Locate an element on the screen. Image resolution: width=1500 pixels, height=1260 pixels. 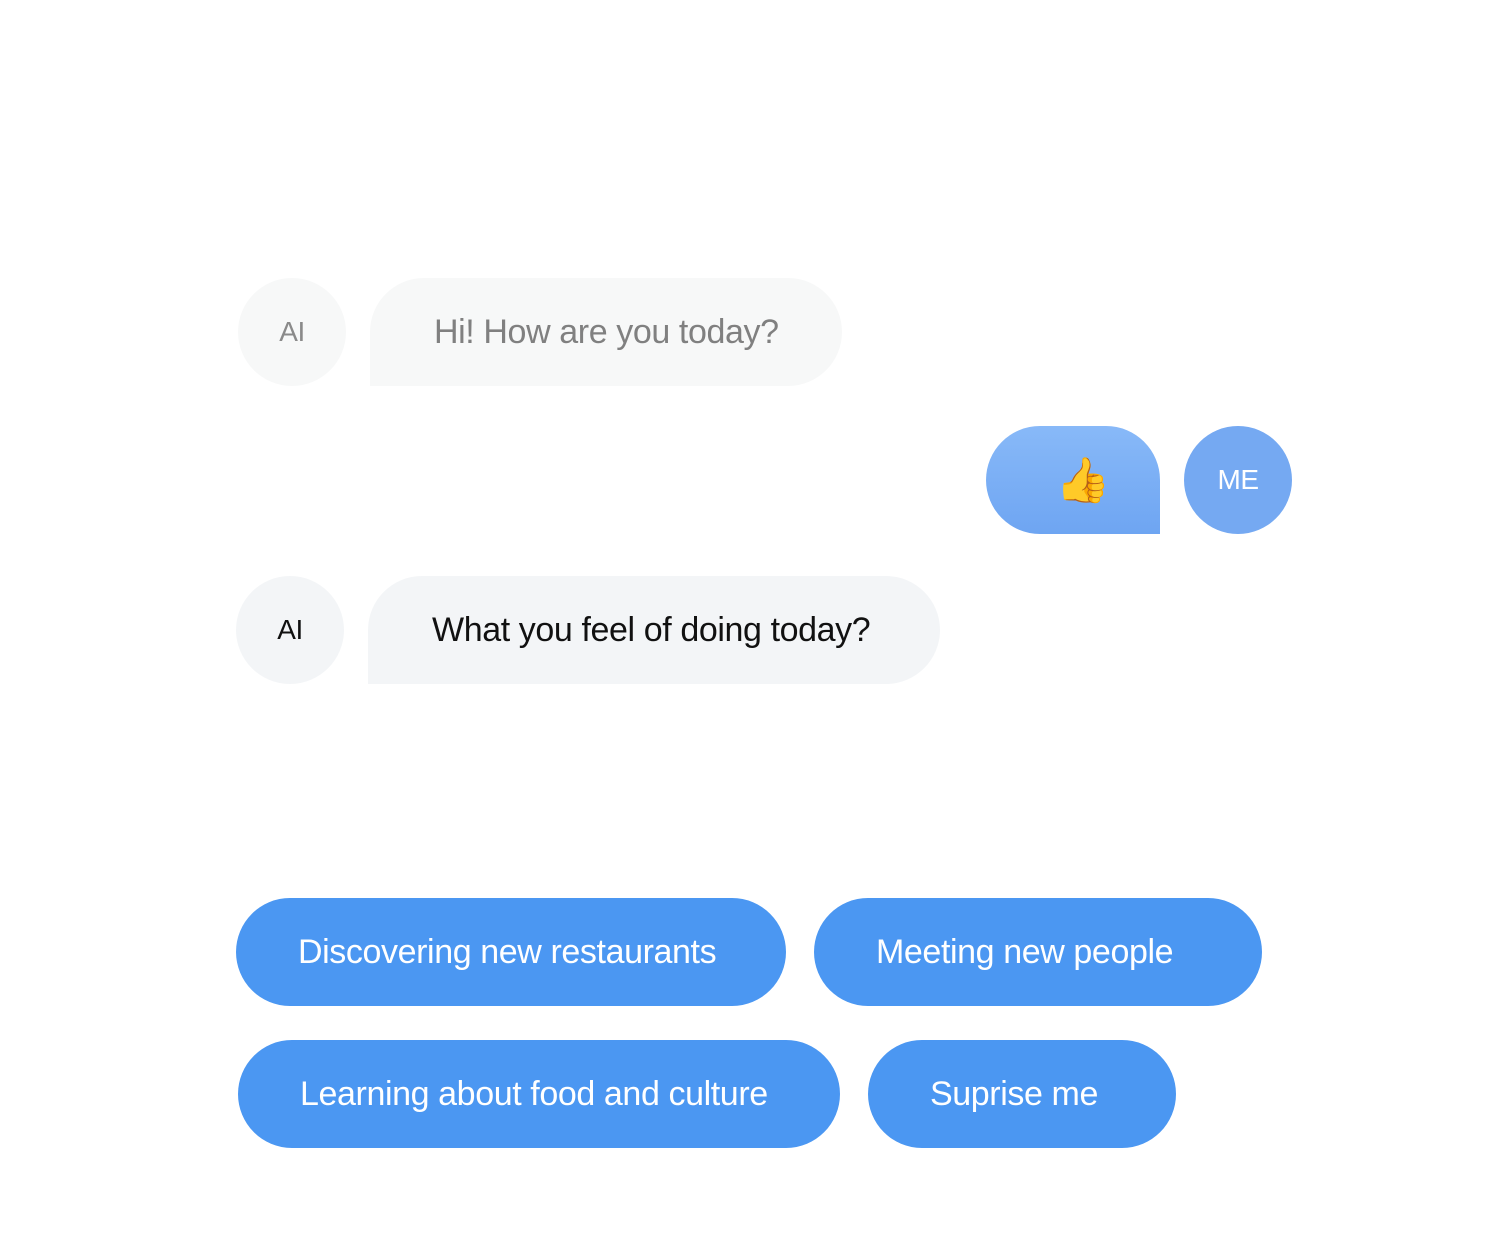
message-text: What you feel of doing today? is located at coordinates (651, 629).